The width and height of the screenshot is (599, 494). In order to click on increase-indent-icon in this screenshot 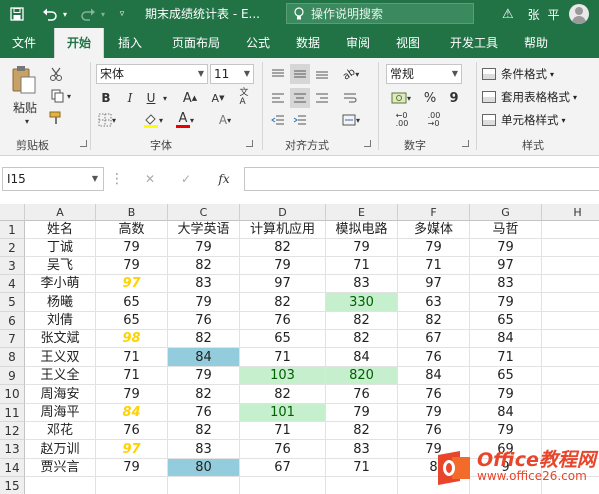, I will do `click(300, 120)`.